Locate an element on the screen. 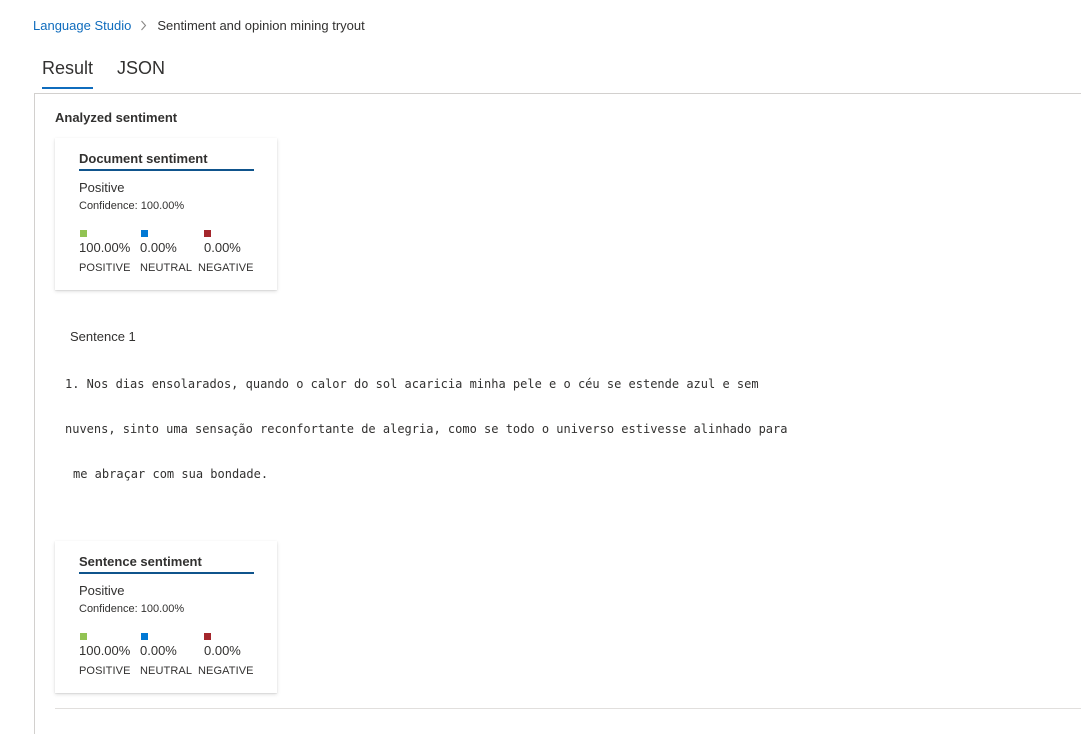 The height and width of the screenshot is (734, 1081). document-sentiment-label: Positive is located at coordinates (102, 187).